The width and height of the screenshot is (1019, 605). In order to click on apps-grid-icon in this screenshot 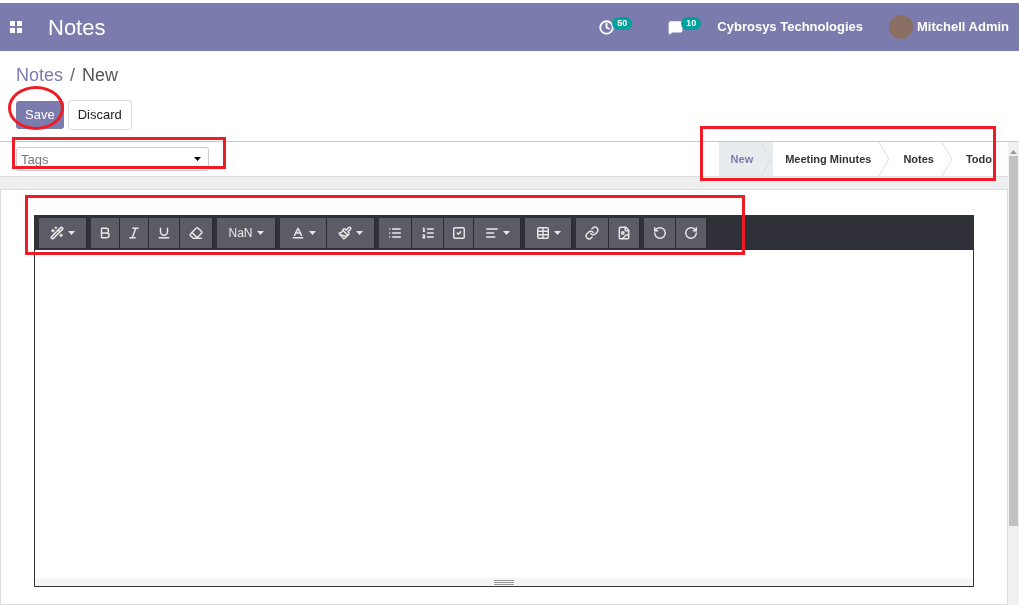, I will do `click(16, 27)`.